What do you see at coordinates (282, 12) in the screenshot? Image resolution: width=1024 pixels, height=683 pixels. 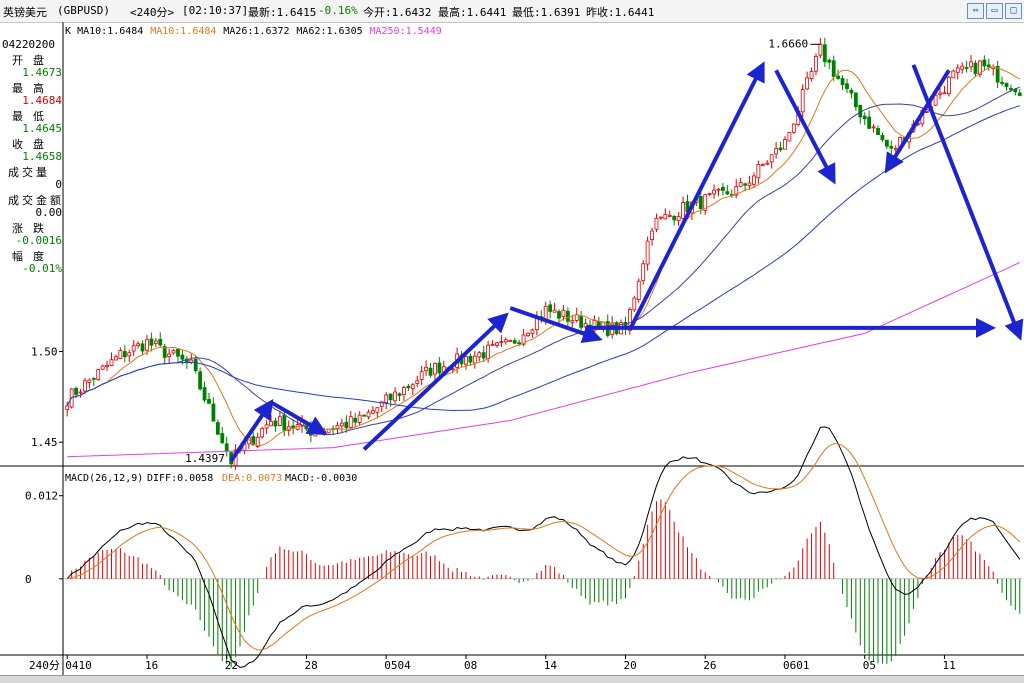 I see `latest-price: 最新:1.6415` at bounding box center [282, 12].